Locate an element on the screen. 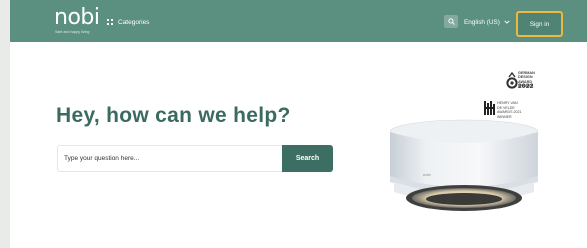 The image size is (587, 248). header-search-button is located at coordinates (451, 21).